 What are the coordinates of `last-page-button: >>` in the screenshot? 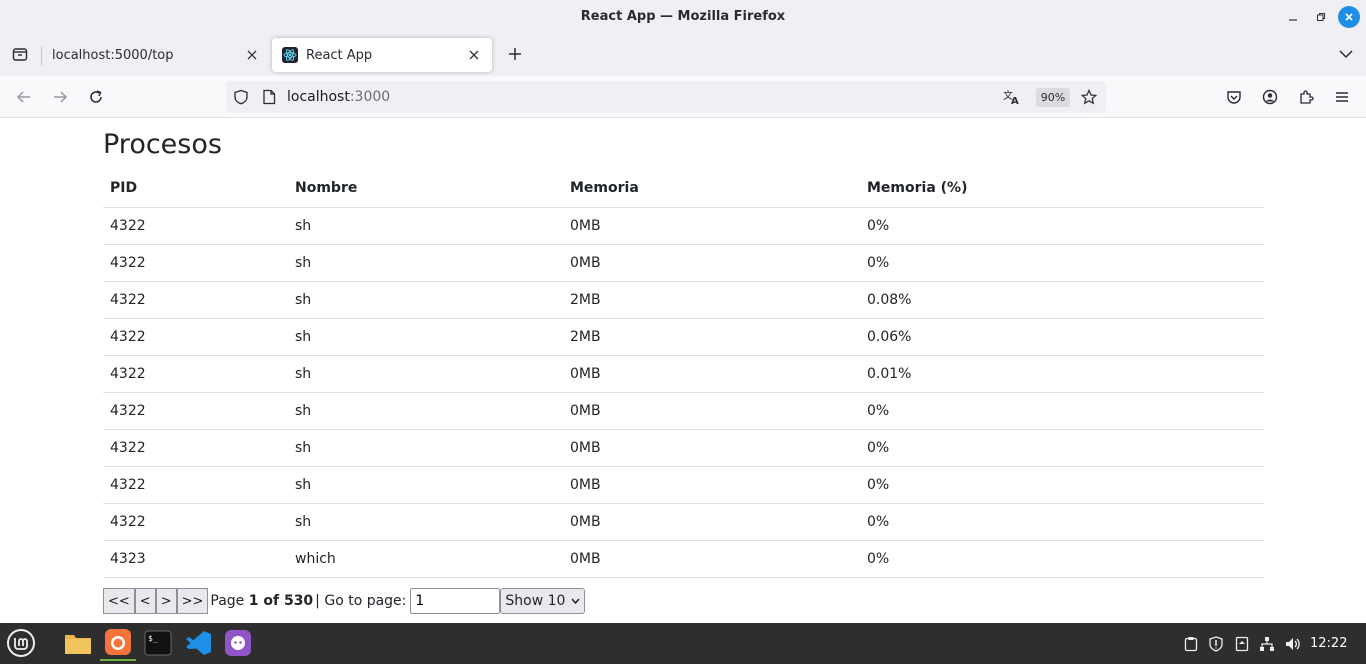 It's located at (192, 601).